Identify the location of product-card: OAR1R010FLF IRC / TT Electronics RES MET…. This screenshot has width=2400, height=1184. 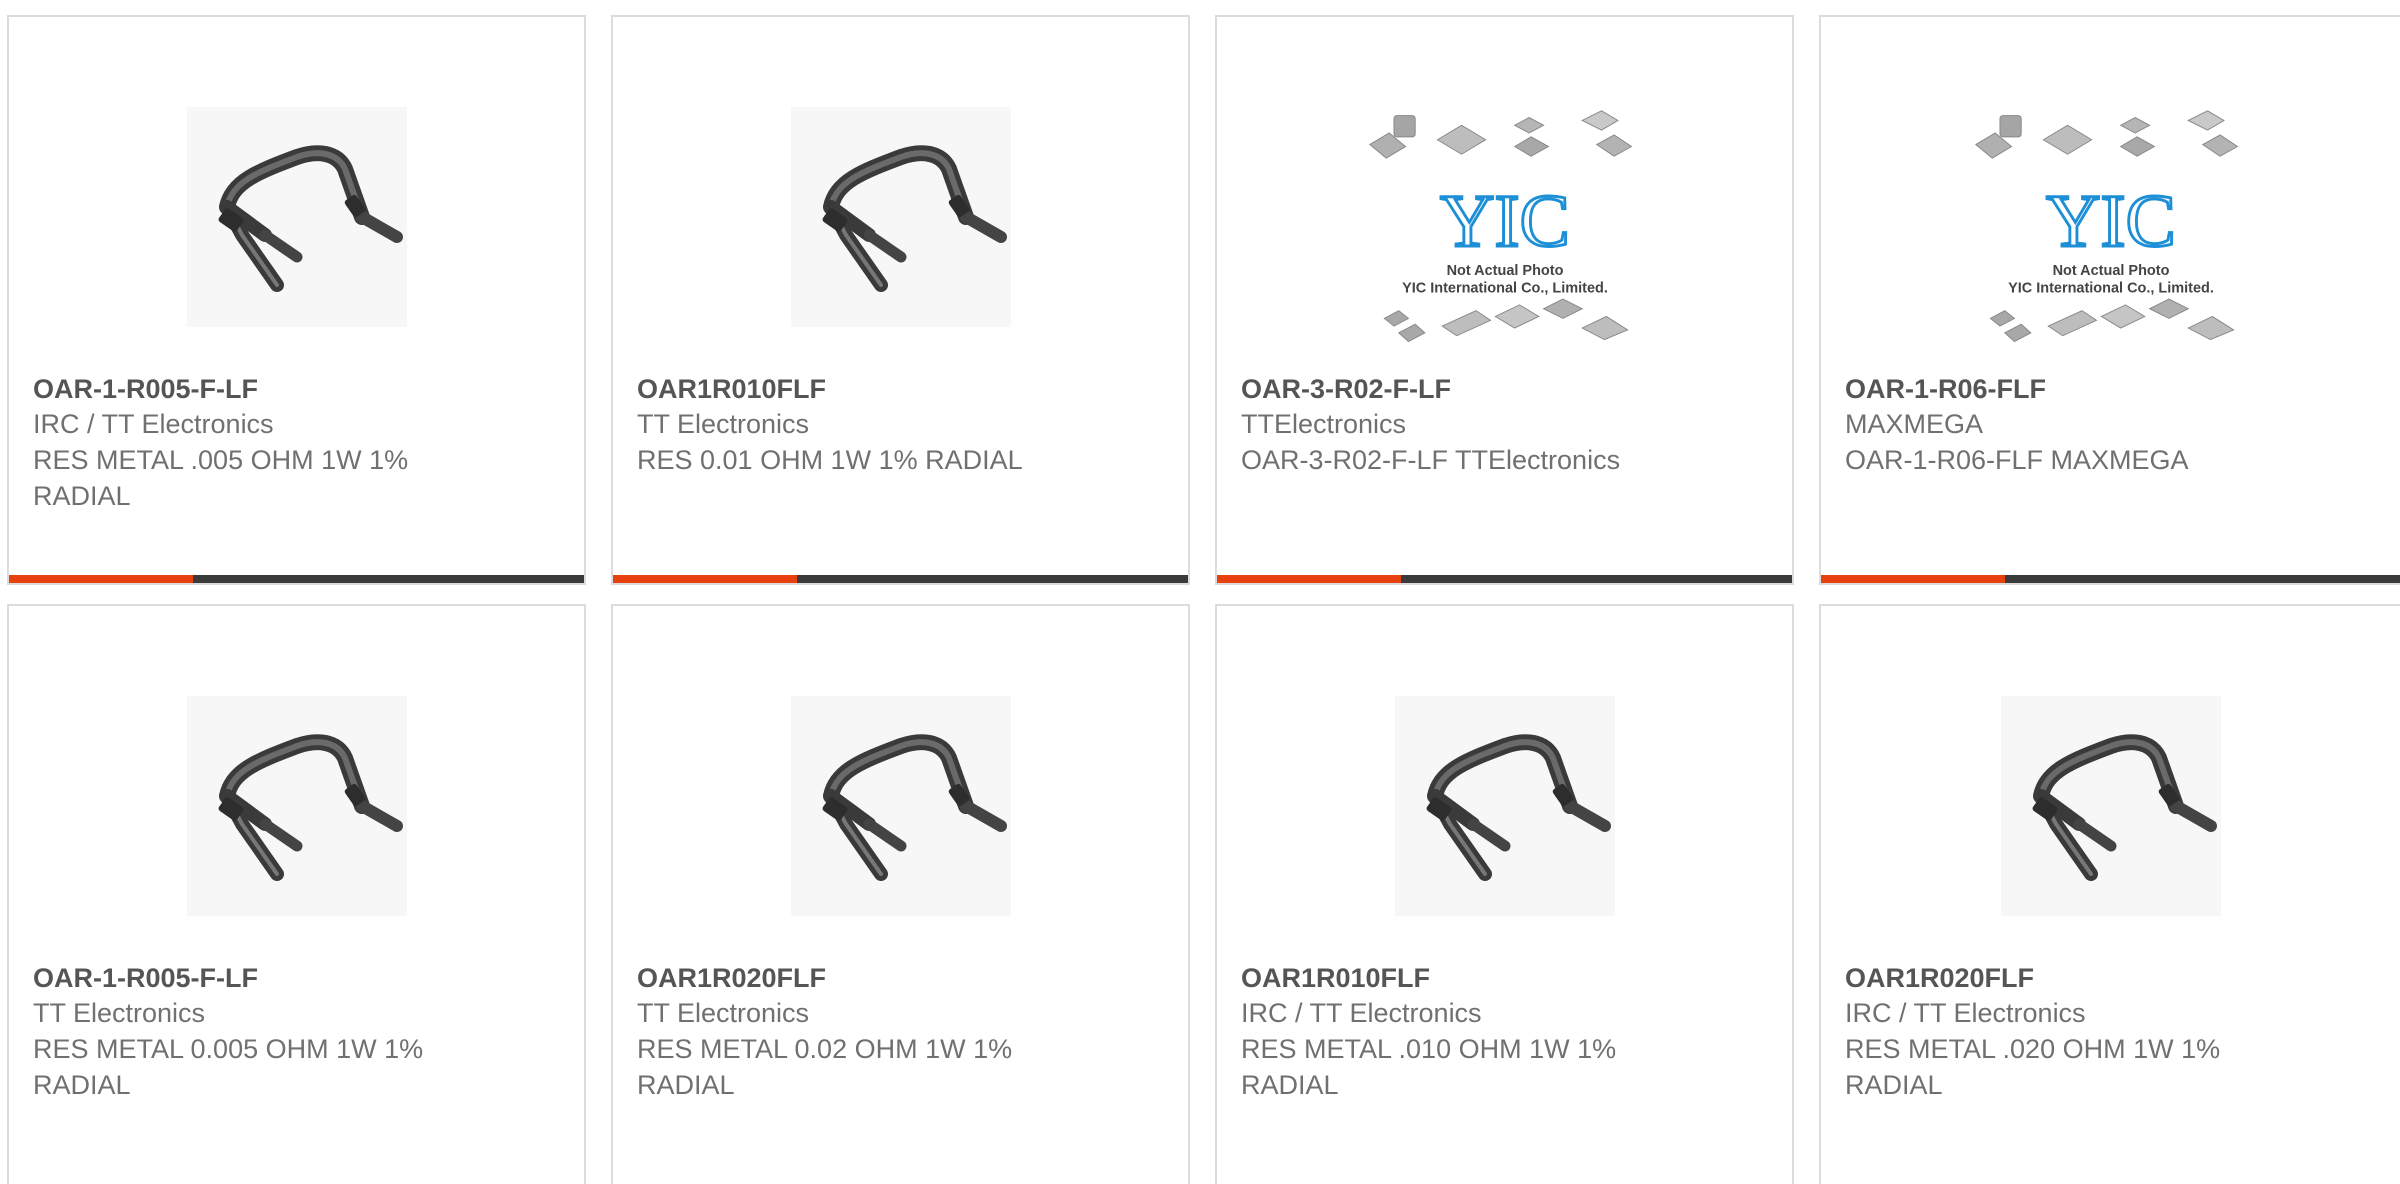
(1504, 894).